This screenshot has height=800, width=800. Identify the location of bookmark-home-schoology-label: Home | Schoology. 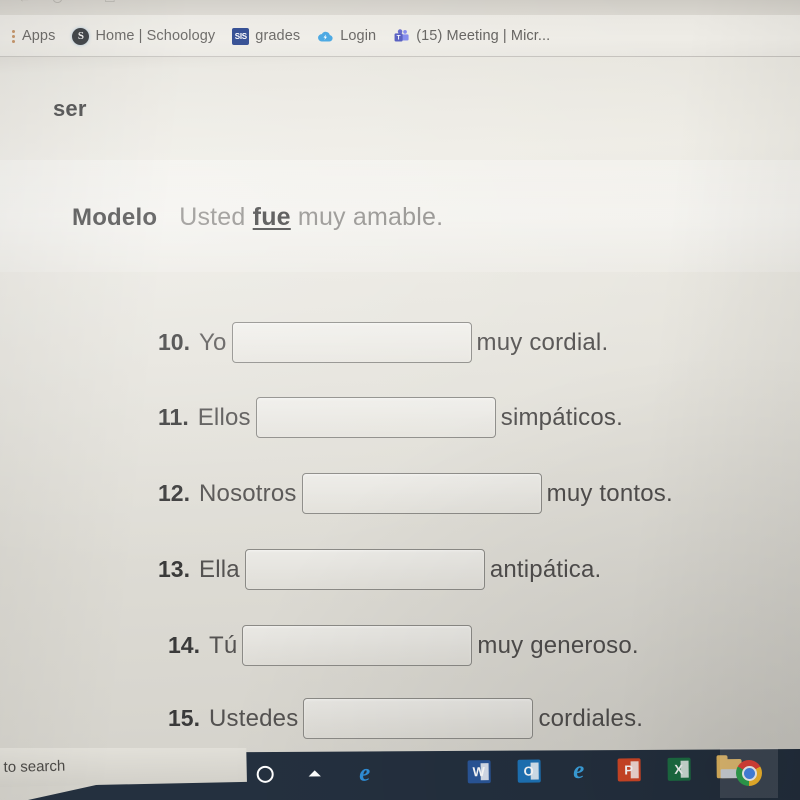
(155, 36).